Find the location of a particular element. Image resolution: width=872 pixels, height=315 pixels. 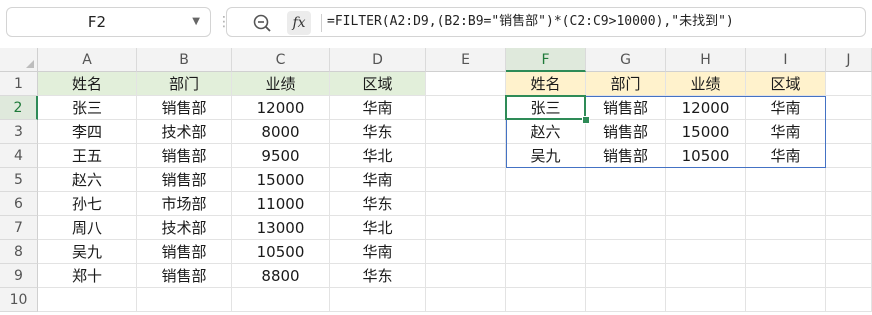

cell-g8 is located at coordinates (626, 252).